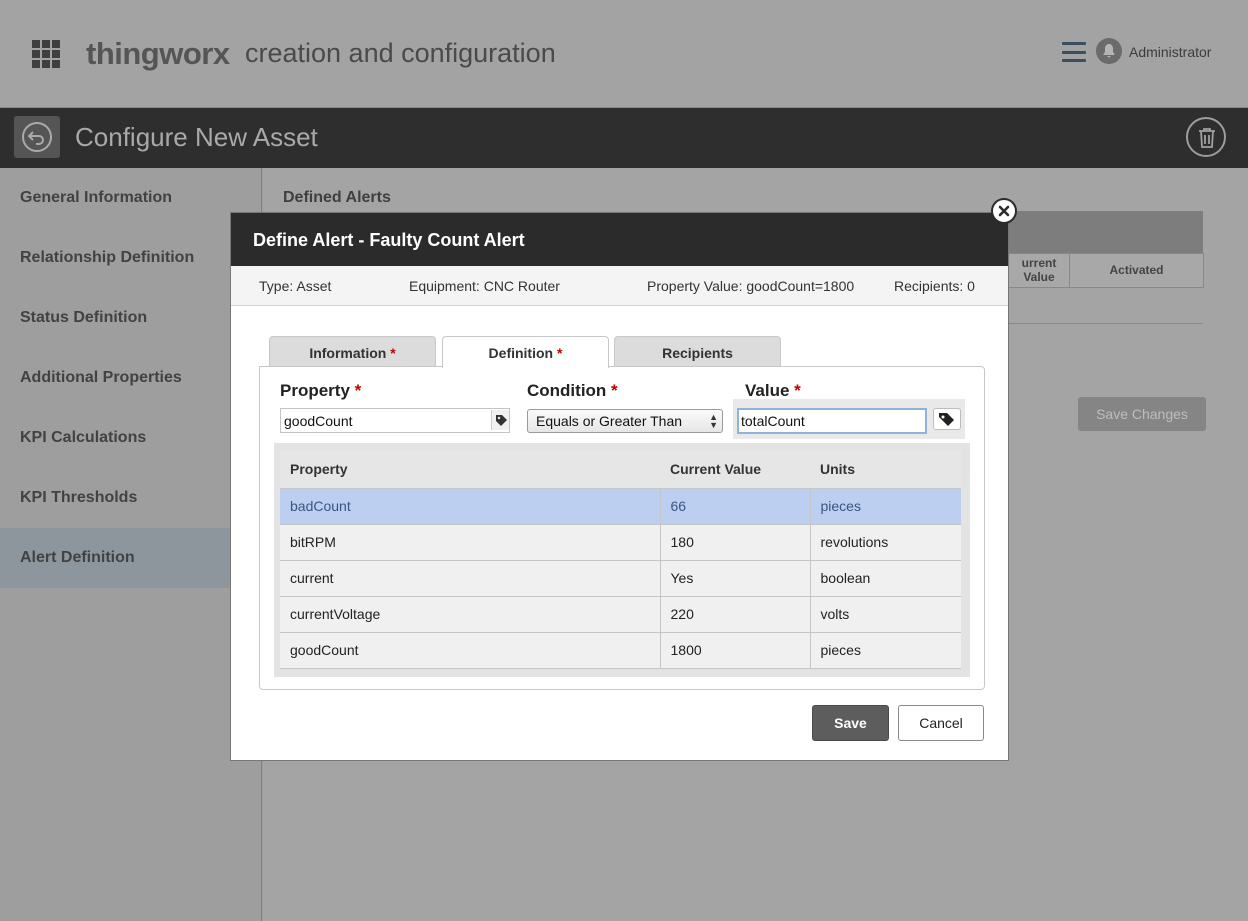 The image size is (1248, 921). I want to click on table-row: currentVoltage 220 volts, so click(620, 614).